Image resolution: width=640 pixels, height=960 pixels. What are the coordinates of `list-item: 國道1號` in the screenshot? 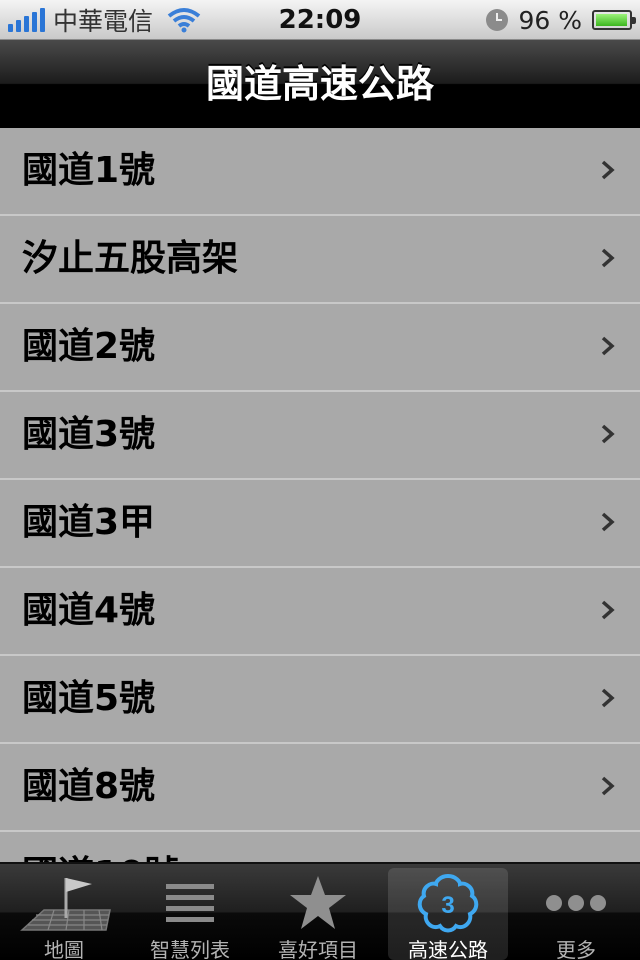 It's located at (320, 172).